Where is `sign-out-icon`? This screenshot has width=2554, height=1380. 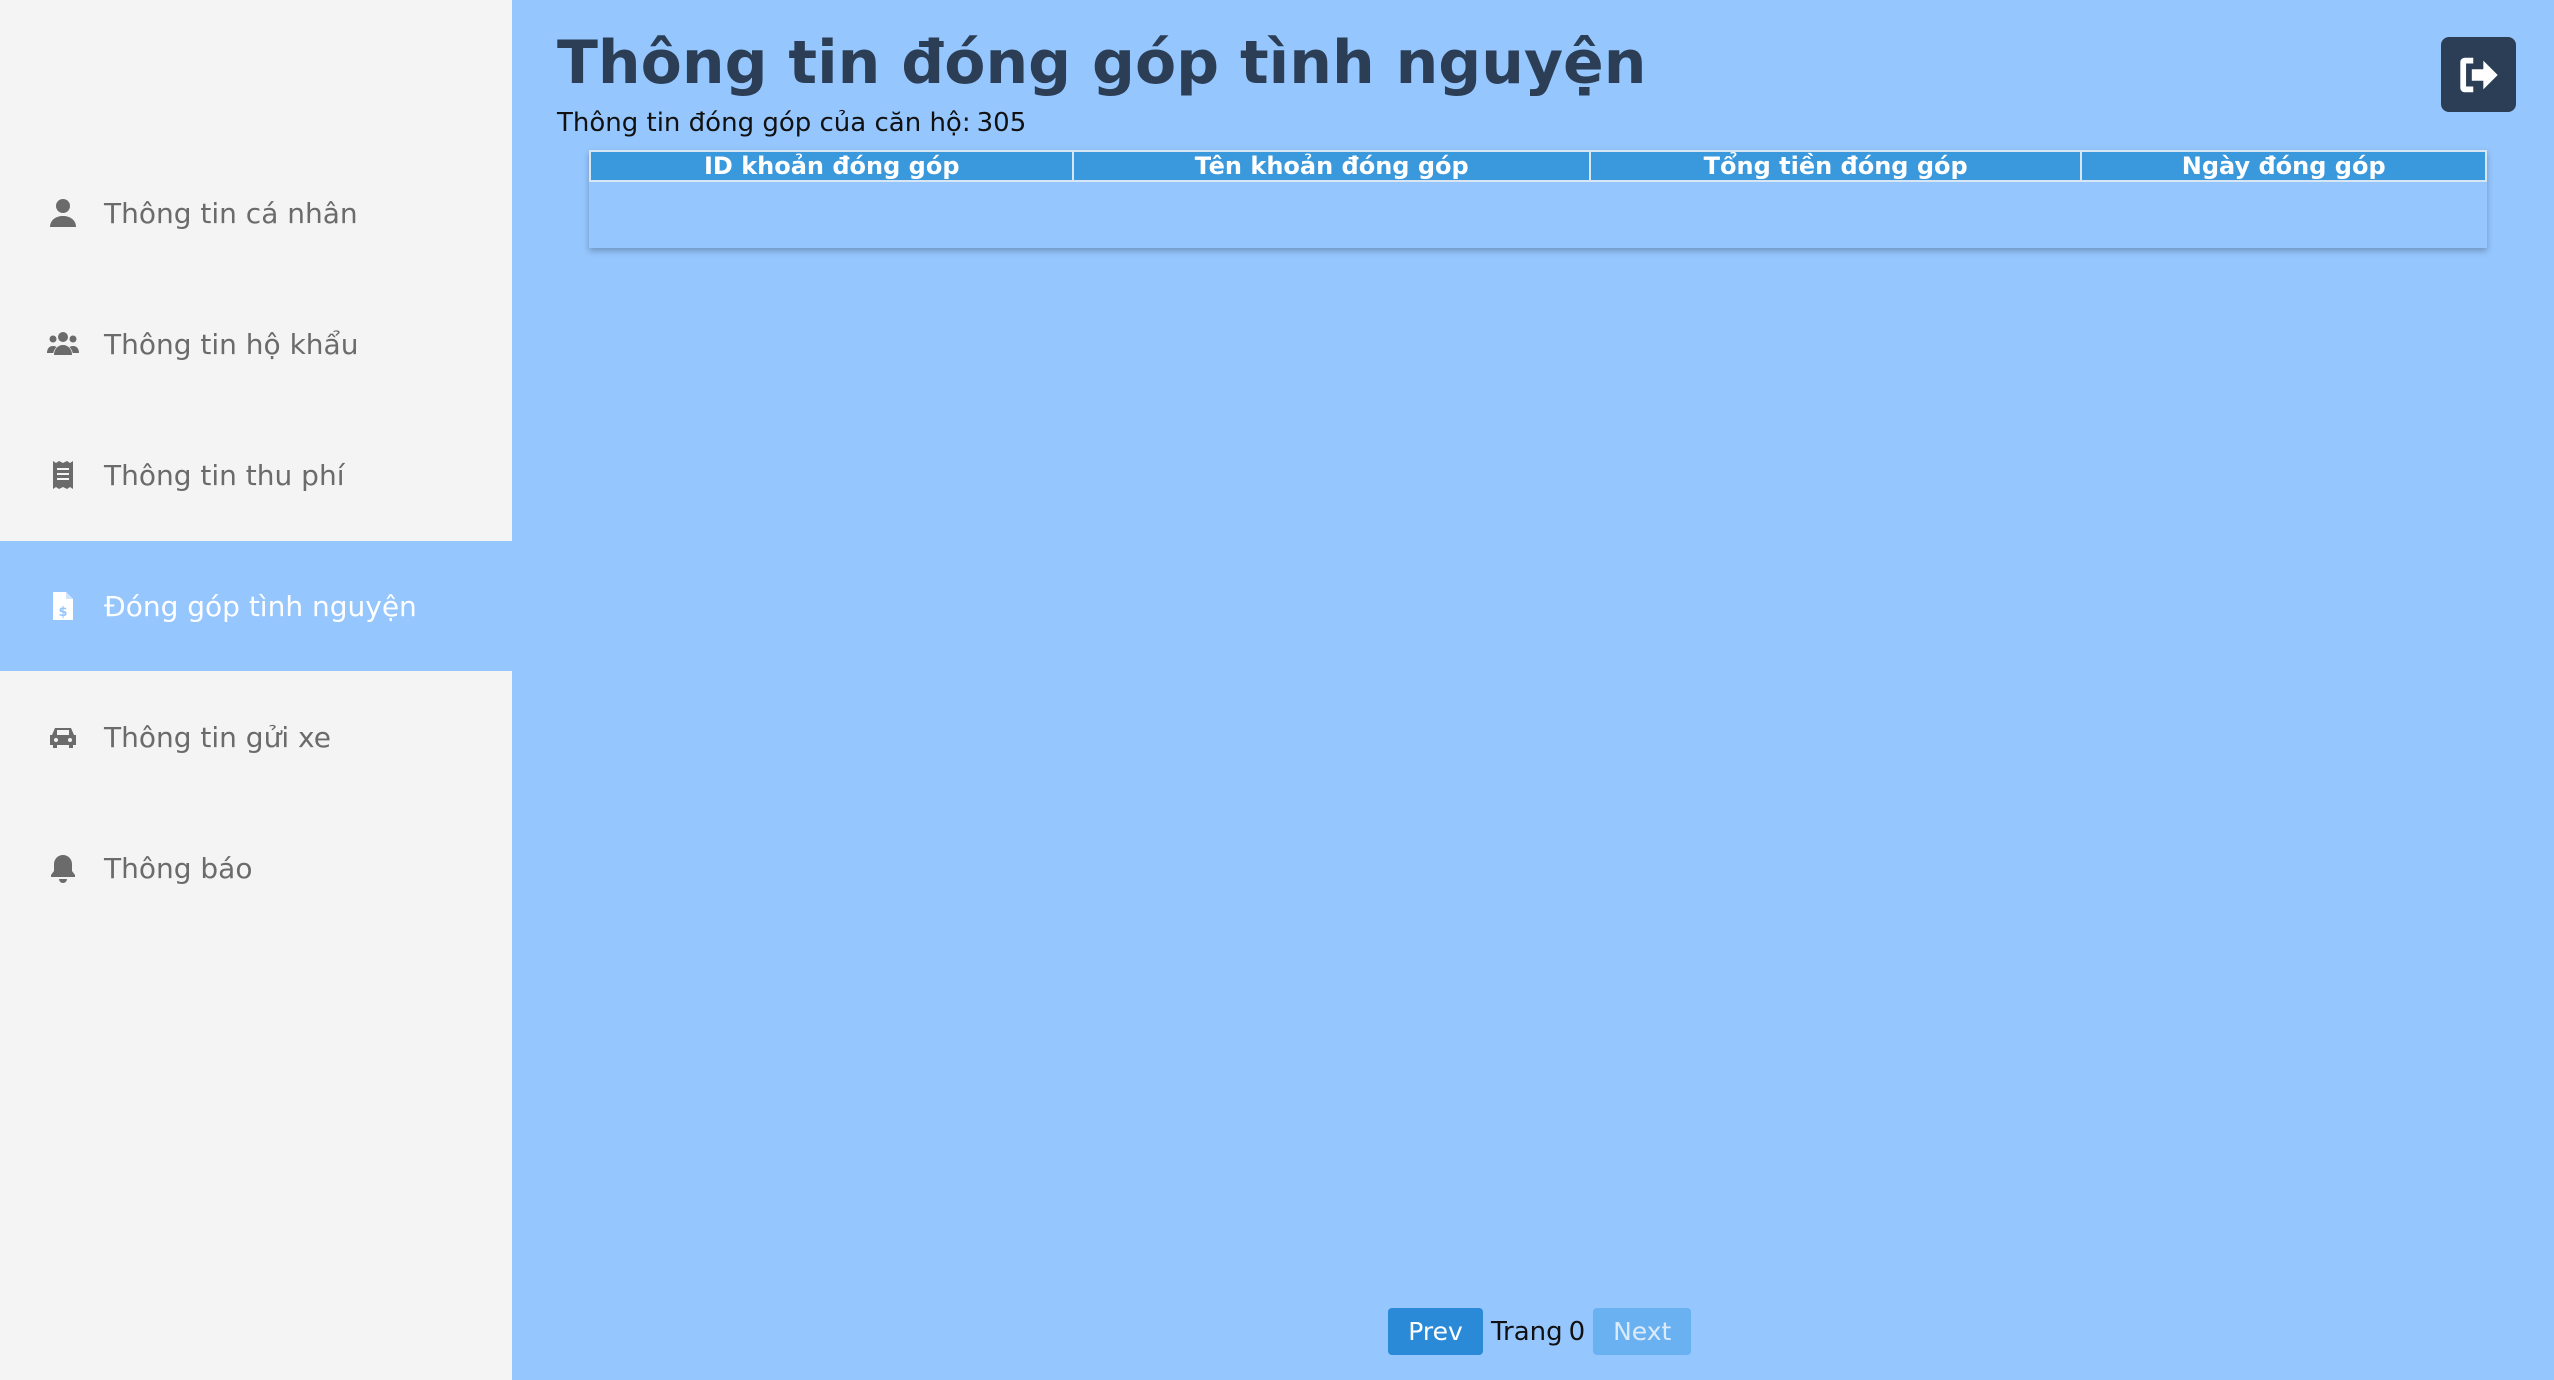
sign-out-icon is located at coordinates (2478, 74).